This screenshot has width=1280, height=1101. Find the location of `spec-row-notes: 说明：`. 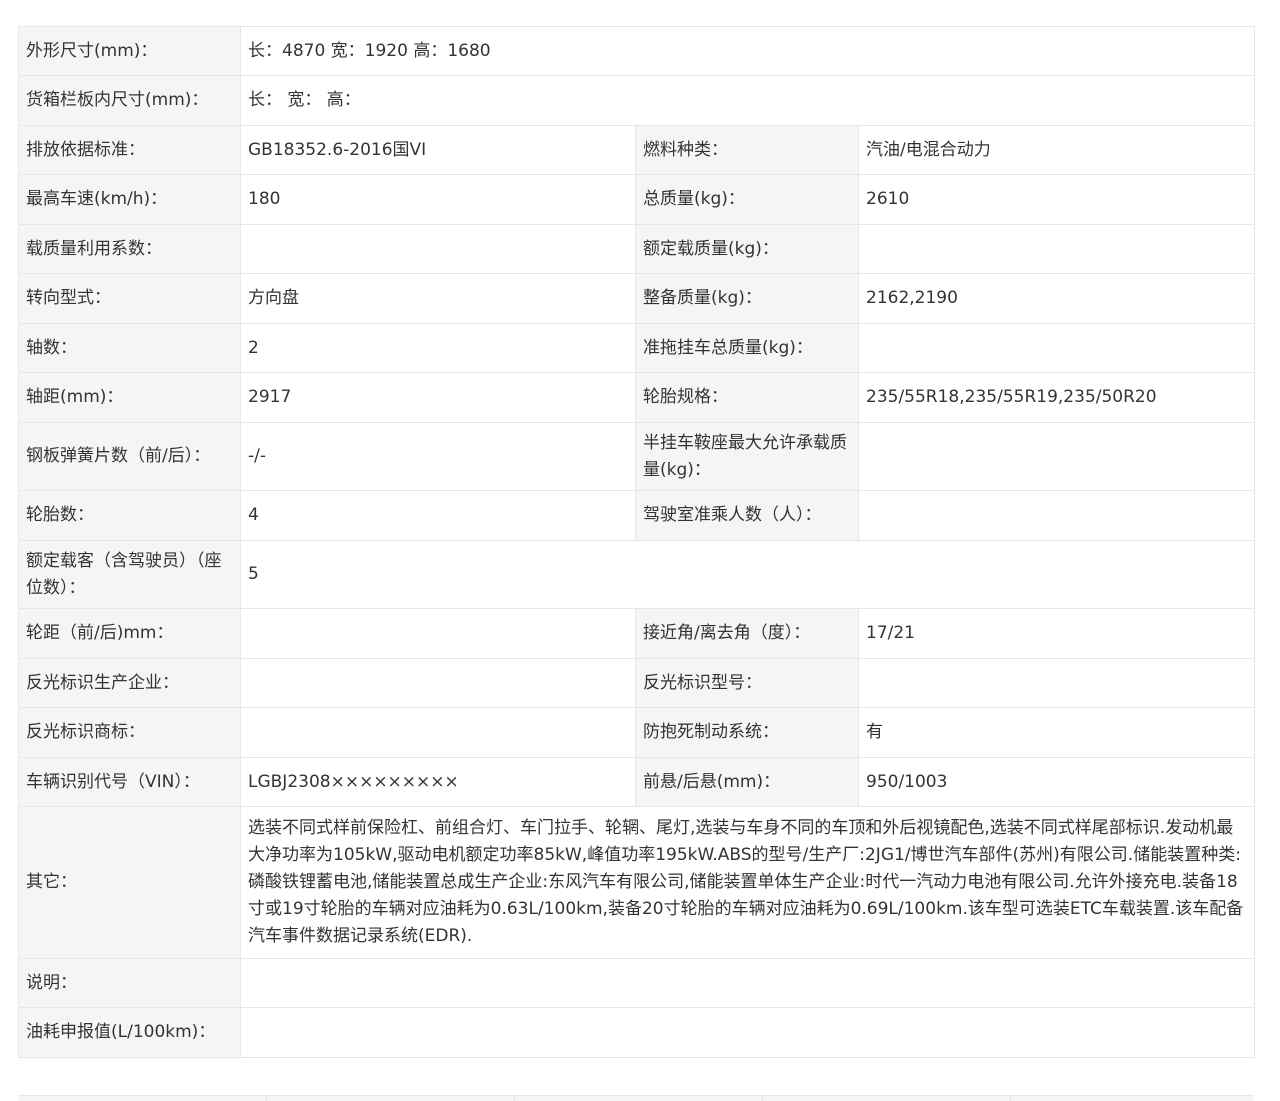

spec-row-notes: 说明： is located at coordinates (637, 983).